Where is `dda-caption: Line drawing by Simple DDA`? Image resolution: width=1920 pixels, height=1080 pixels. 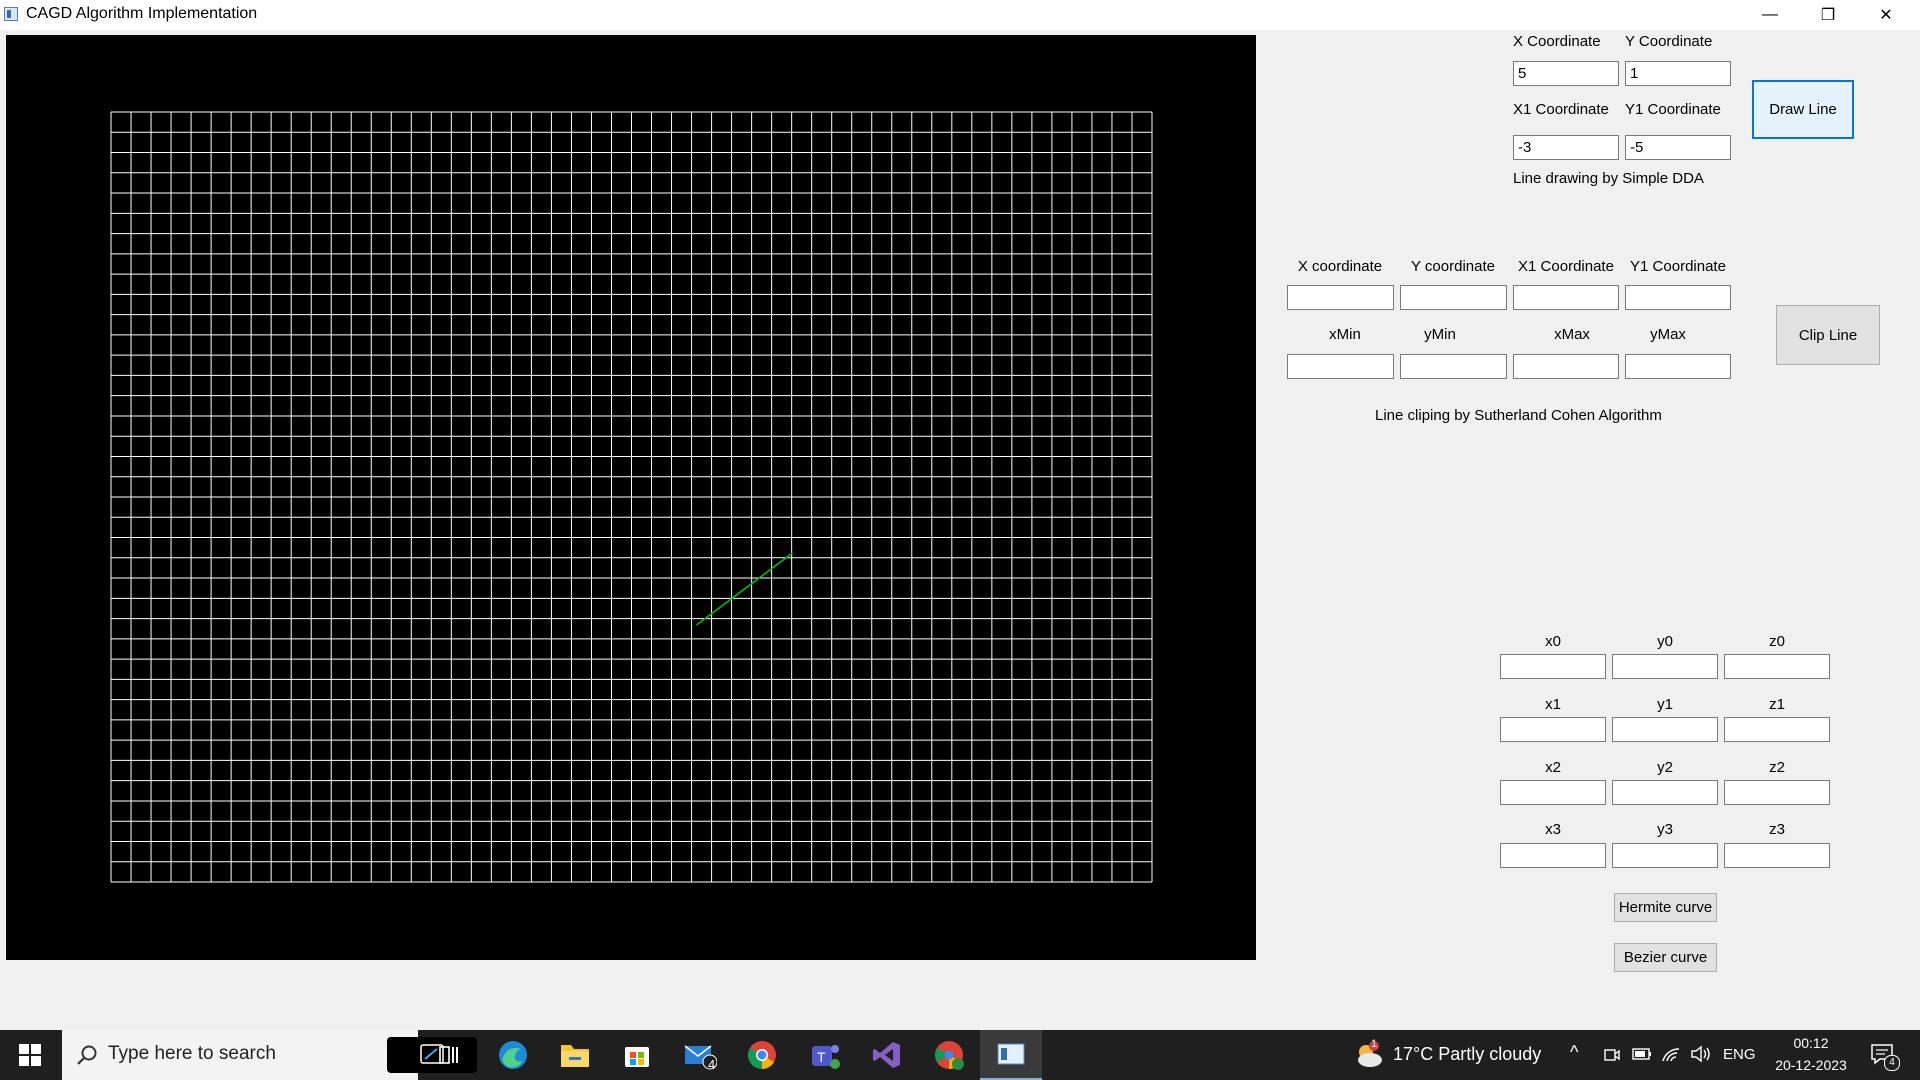 dda-caption: Line drawing by Simple DDA is located at coordinates (1608, 178).